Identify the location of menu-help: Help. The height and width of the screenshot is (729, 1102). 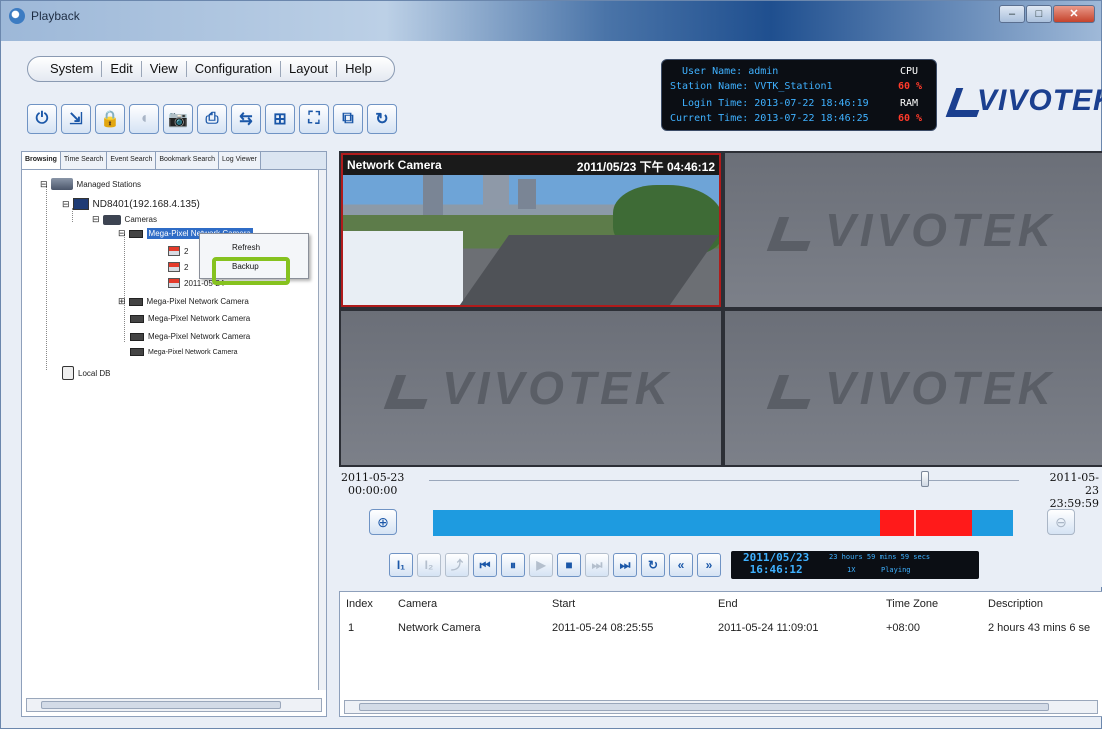
(358, 69).